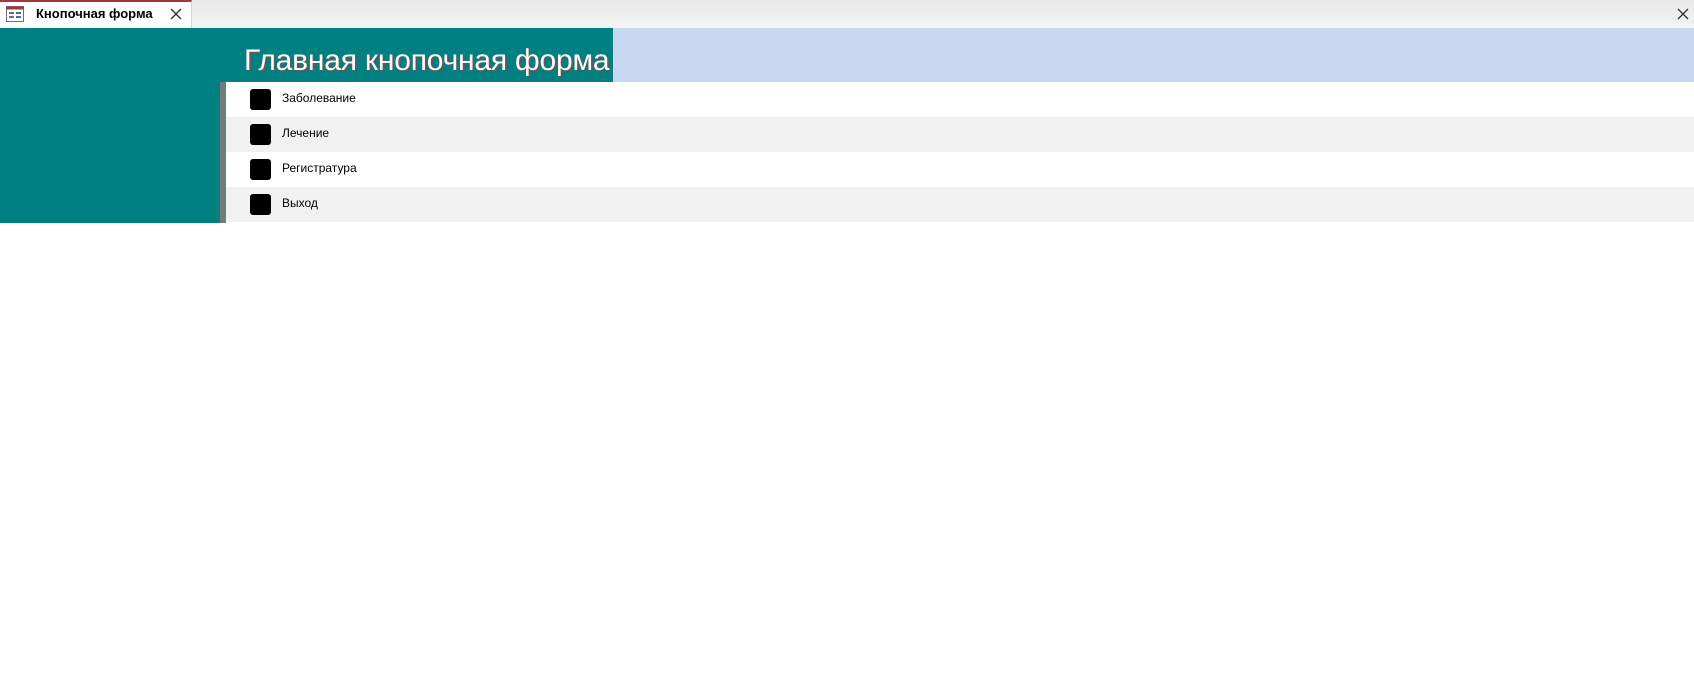  Describe the element at coordinates (306, 133) in the screenshot. I see `menu-item-label: Лечение` at that location.